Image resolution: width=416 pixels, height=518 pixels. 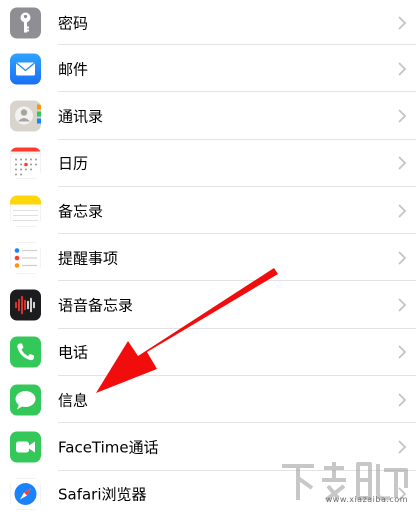 I want to click on phone-icon, so click(x=25, y=352).